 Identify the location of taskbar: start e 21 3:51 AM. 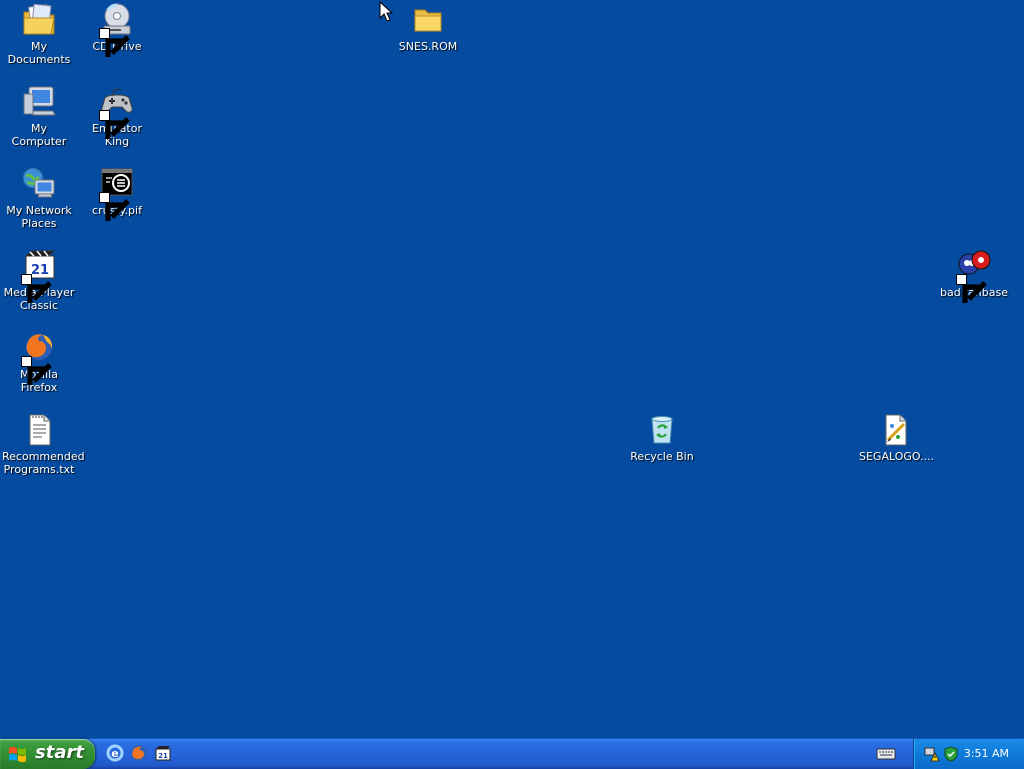
(512, 753).